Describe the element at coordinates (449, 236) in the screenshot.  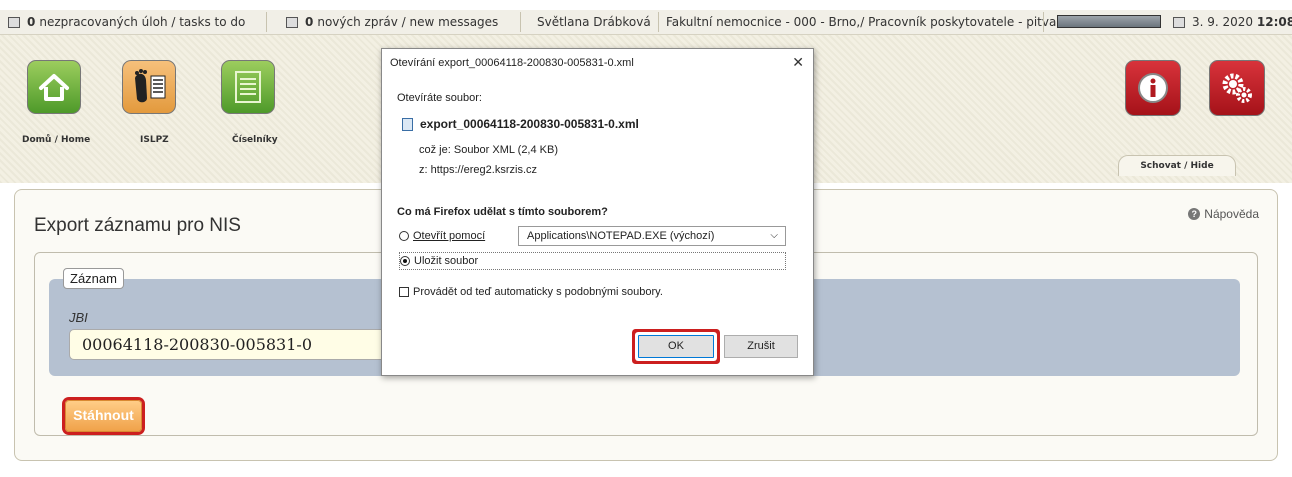
I see `open-with-label: Otevřít pomocí` at that location.